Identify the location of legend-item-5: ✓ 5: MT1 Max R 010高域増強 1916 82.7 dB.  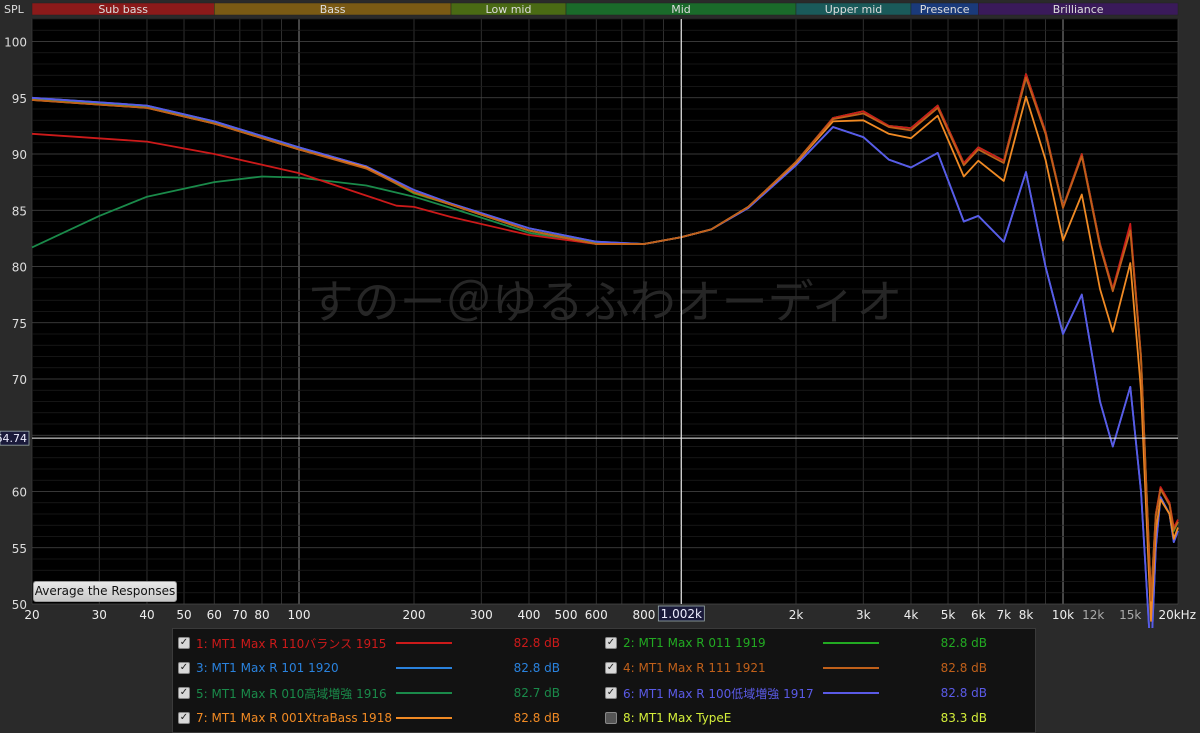
(369, 693).